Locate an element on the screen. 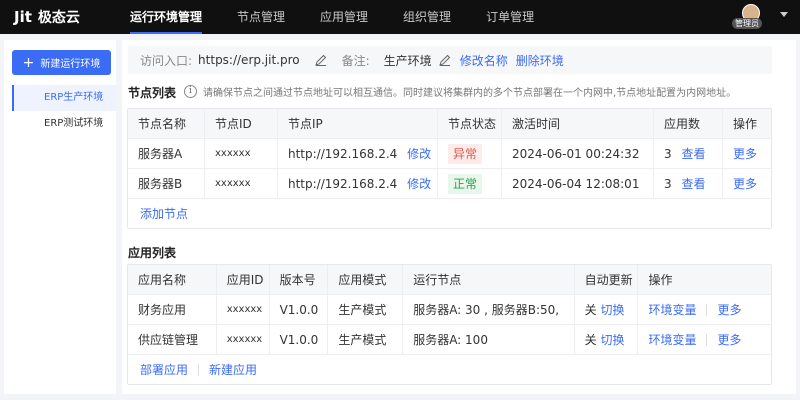 Image resolution: width=800 pixels, height=400 pixels. col-auto-update: 自动更新 is located at coordinates (607, 279).